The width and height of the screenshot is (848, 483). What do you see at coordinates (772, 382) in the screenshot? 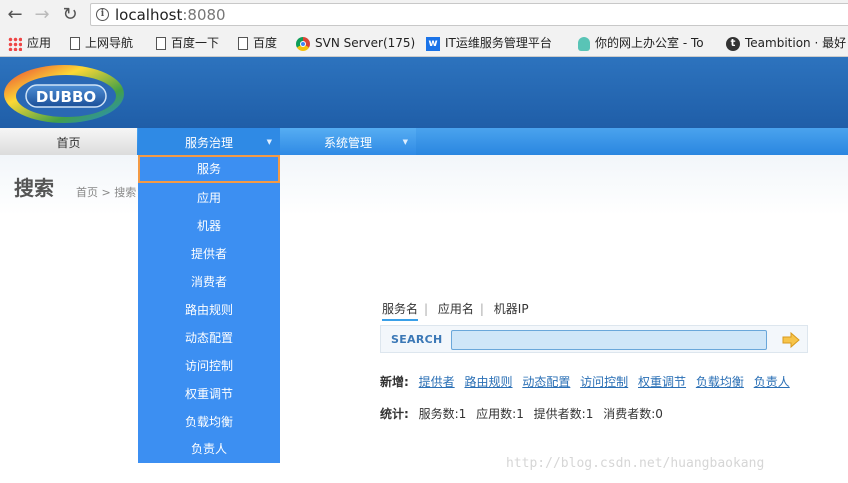
I see `add-owner-link: 负责人` at bounding box center [772, 382].